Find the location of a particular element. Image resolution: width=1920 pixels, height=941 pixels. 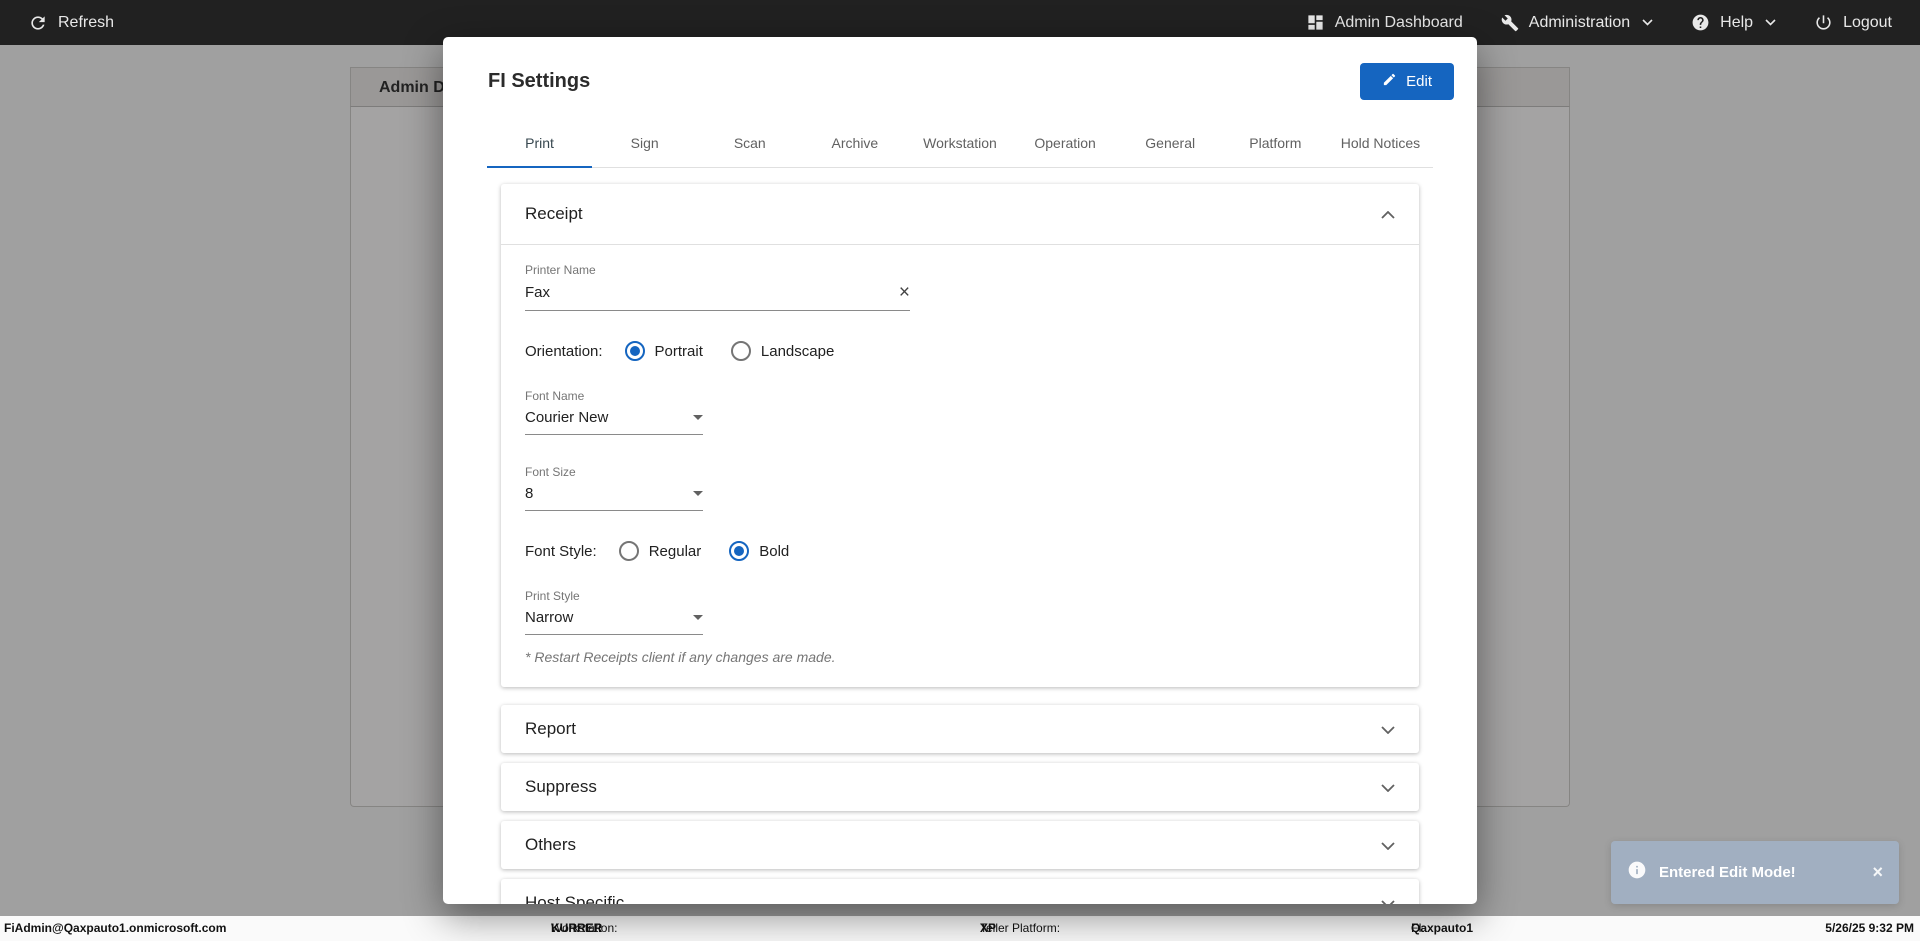

toast-close-icon: × is located at coordinates (1877, 872).